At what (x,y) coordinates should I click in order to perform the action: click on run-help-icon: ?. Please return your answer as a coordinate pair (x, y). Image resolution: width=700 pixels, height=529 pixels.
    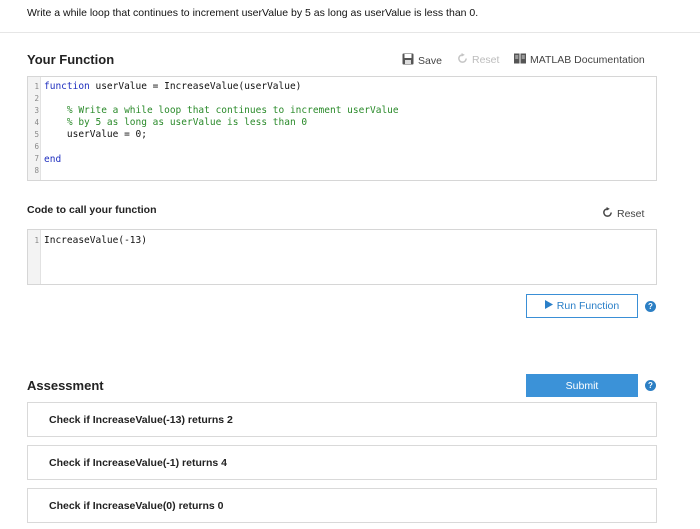
    Looking at the image, I should click on (650, 306).